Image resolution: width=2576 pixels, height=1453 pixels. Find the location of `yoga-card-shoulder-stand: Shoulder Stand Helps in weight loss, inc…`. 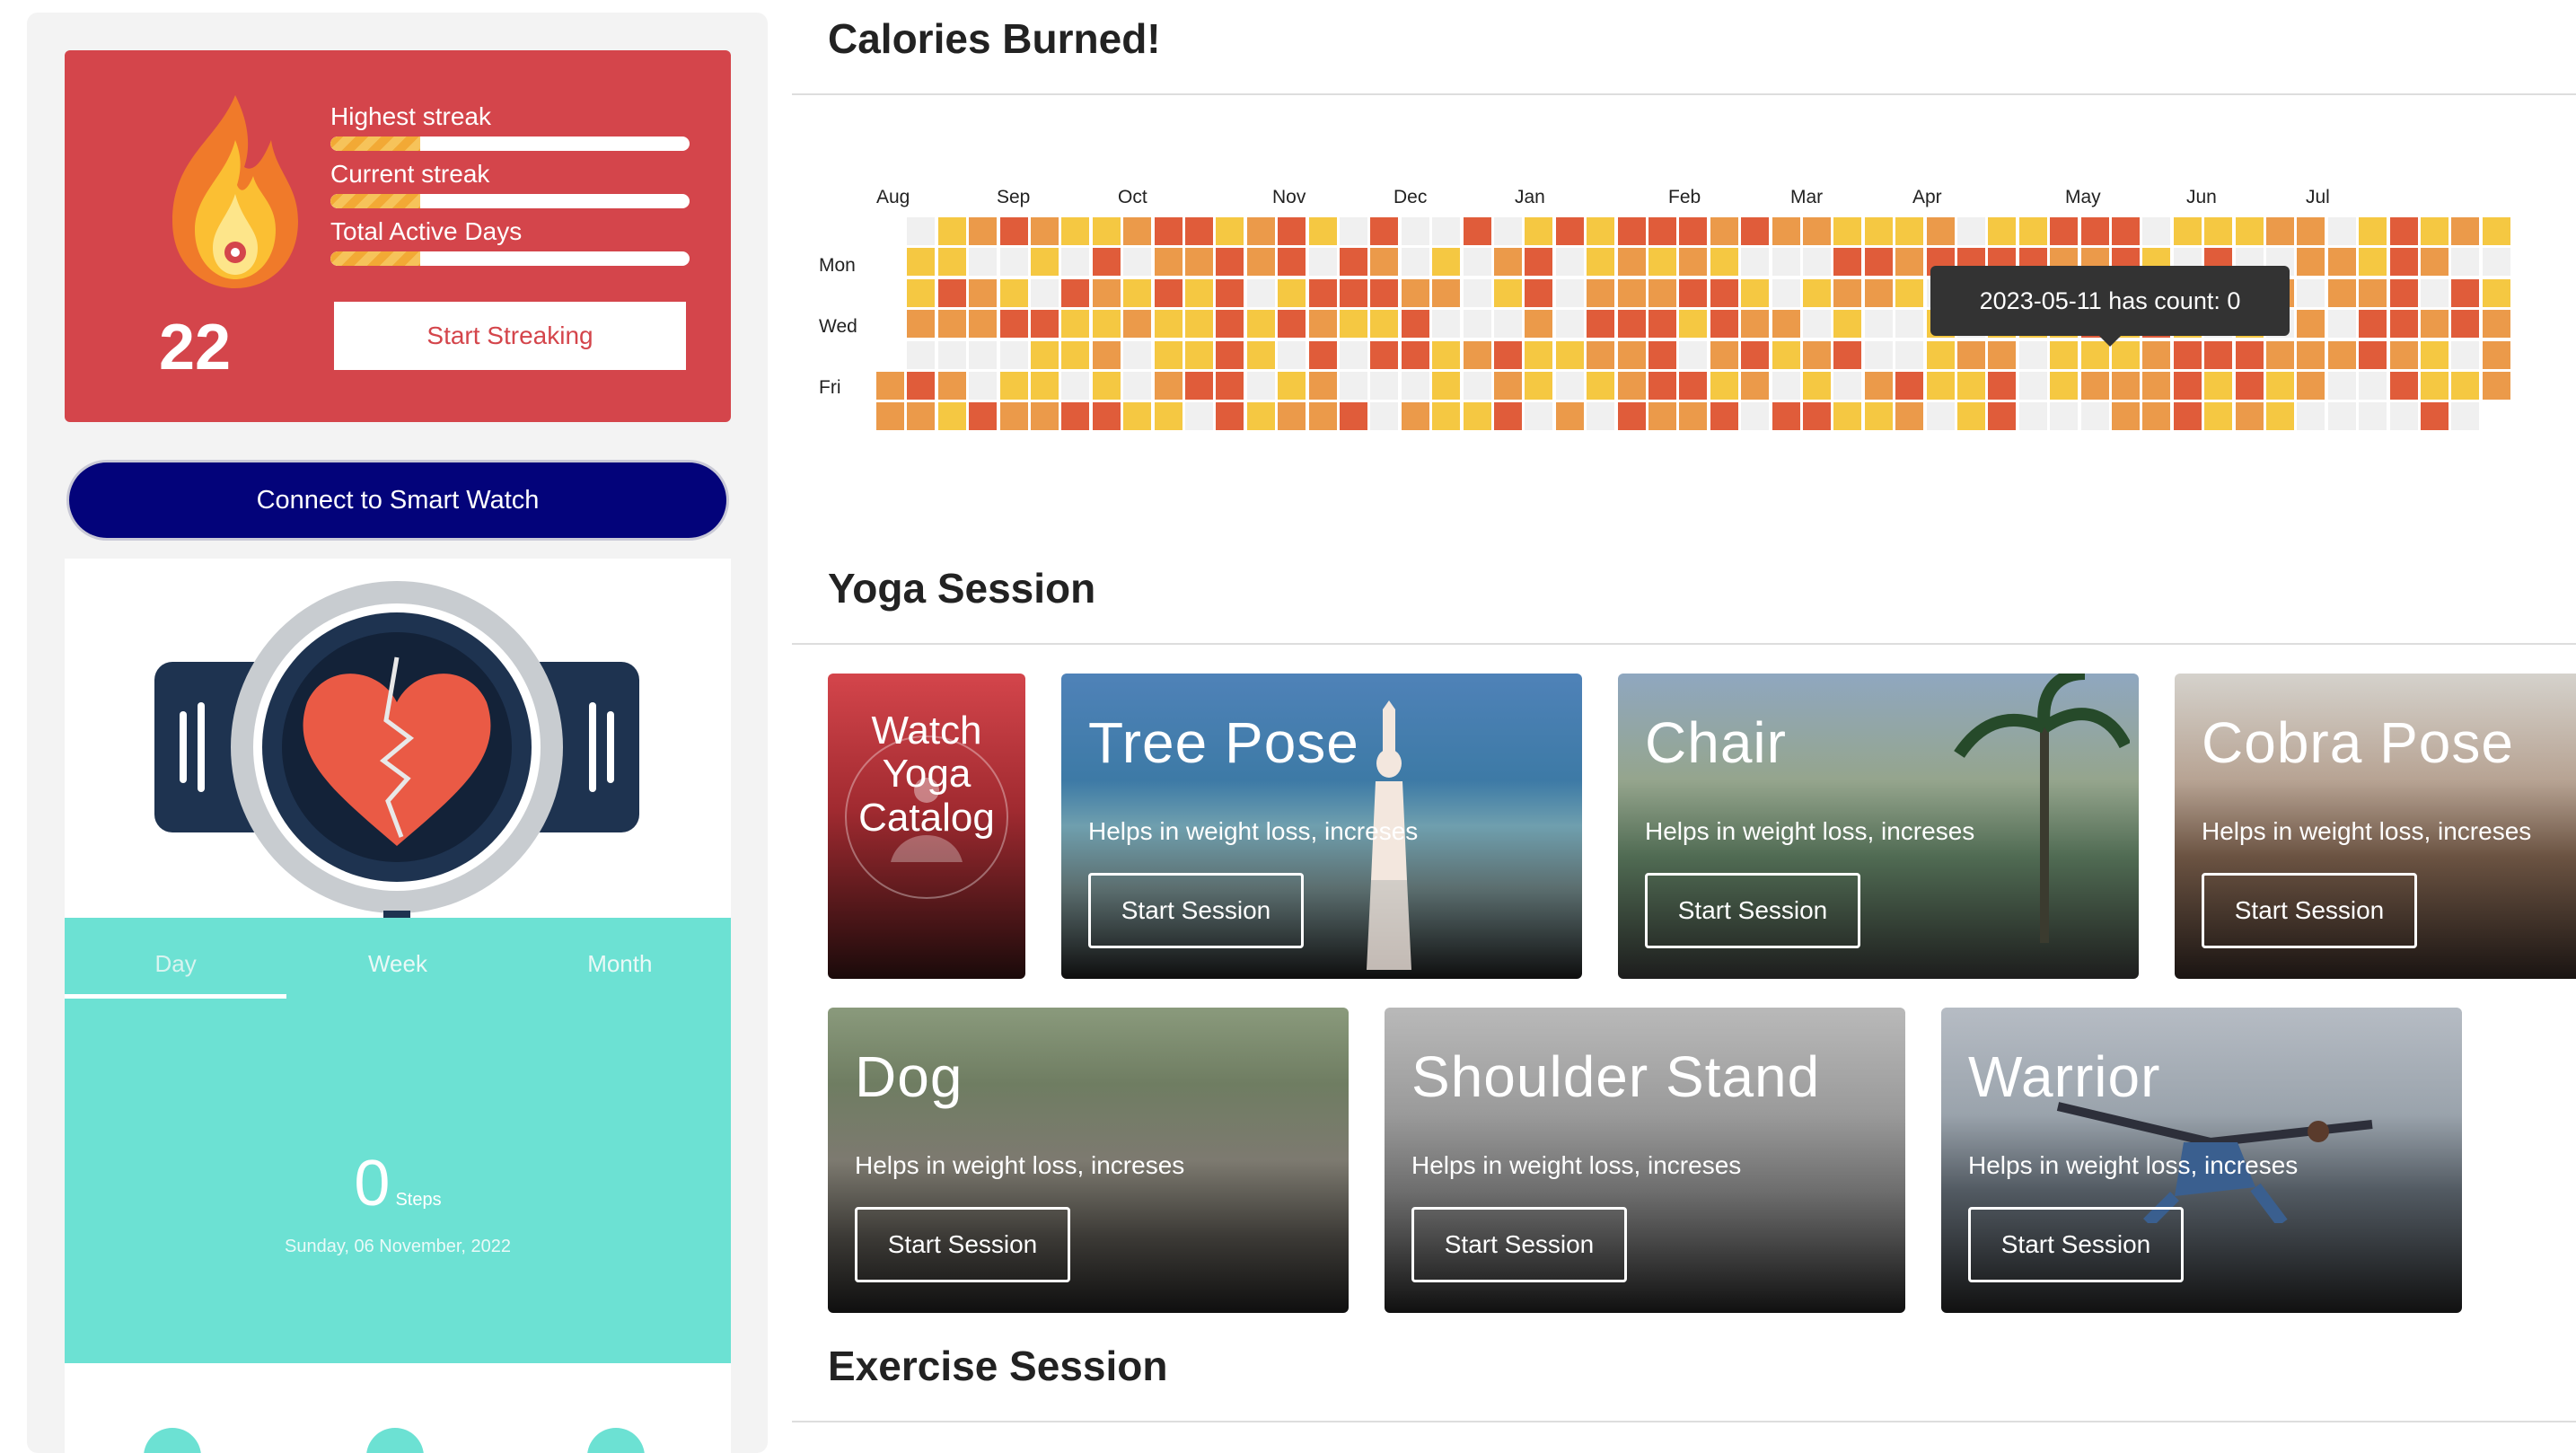

yoga-card-shoulder-stand: Shoulder Stand Helps in weight loss, inc… is located at coordinates (1645, 1161).